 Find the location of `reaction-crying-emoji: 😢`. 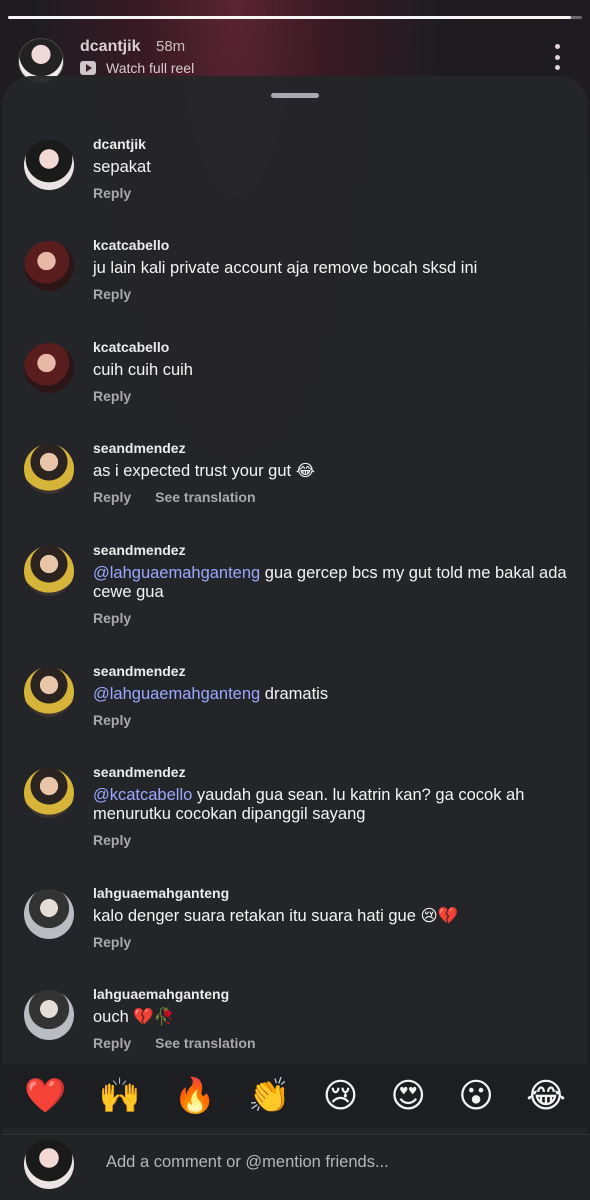

reaction-crying-emoji: 😢 is located at coordinates (340, 1096).